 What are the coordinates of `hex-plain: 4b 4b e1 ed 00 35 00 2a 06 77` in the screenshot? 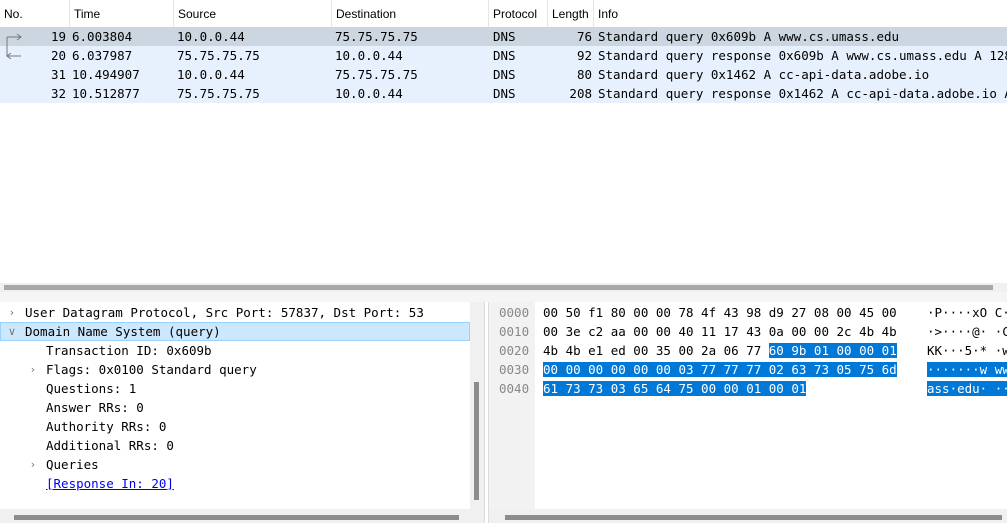 It's located at (656, 350).